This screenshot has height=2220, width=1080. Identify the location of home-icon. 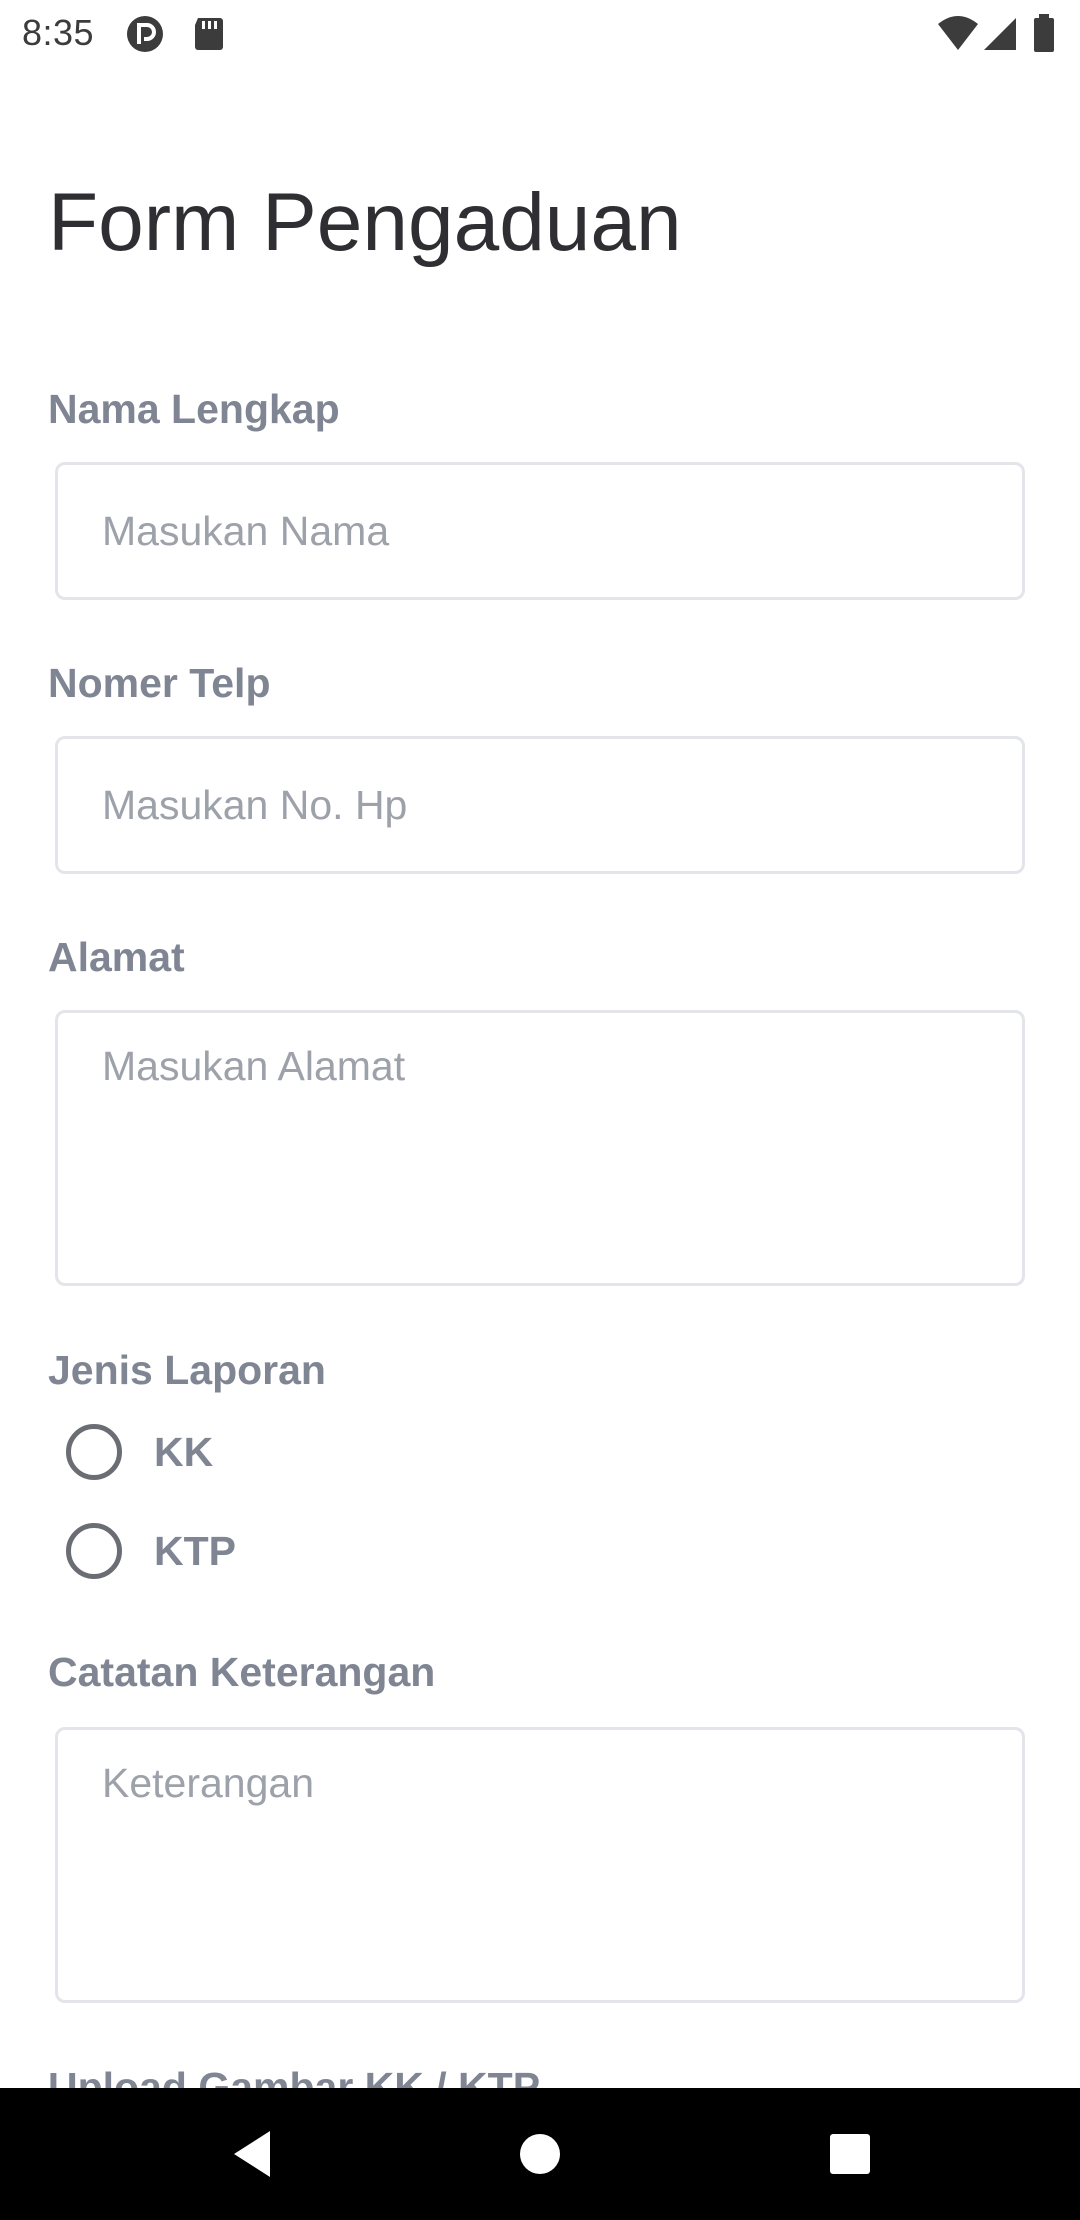
(540, 2154).